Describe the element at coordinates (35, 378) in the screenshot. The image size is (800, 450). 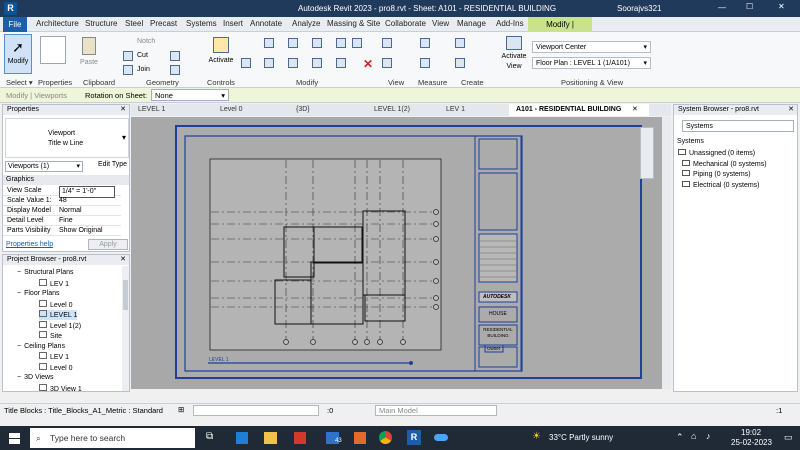
I see `browser-item: −3D Views` at that location.